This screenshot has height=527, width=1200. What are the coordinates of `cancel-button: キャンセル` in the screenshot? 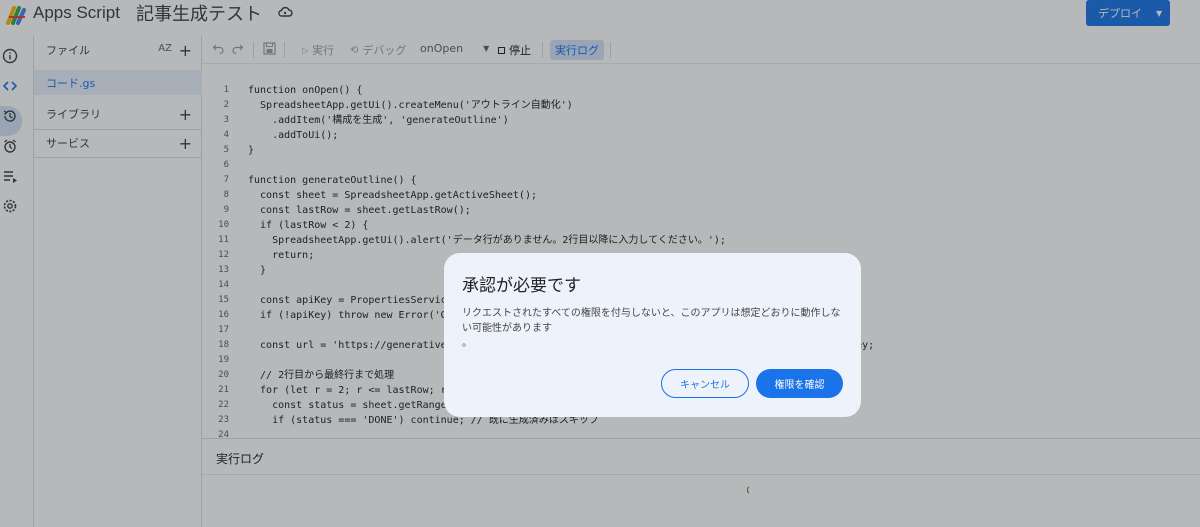 It's located at (705, 383).